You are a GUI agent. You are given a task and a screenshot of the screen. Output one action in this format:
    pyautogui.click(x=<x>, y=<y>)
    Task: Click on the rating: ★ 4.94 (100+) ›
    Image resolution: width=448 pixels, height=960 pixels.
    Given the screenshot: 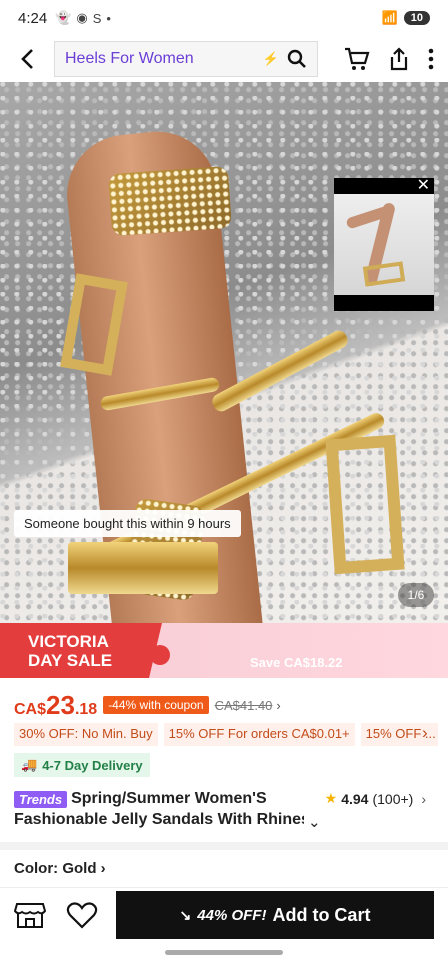 What is the action you would take?
    pyautogui.click(x=375, y=798)
    